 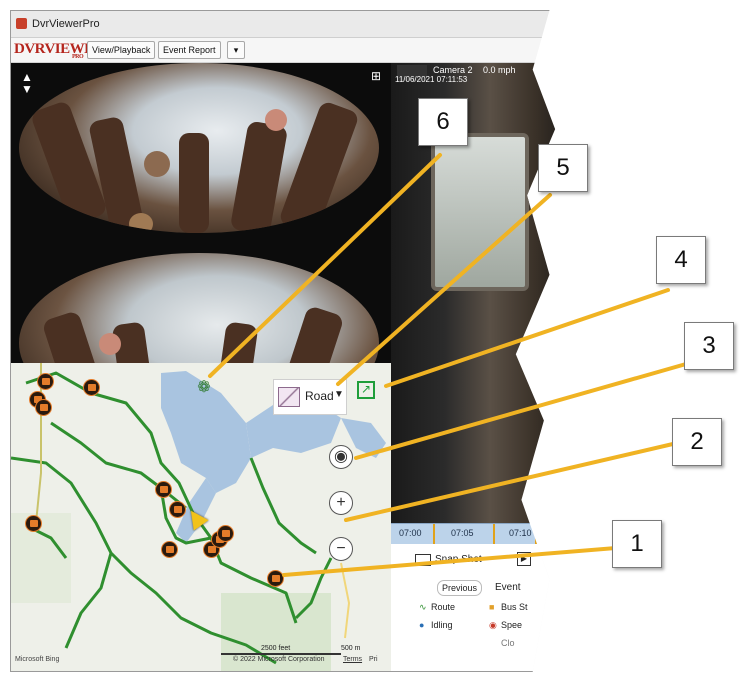 I want to click on callout-3: 3, so click(x=709, y=346).